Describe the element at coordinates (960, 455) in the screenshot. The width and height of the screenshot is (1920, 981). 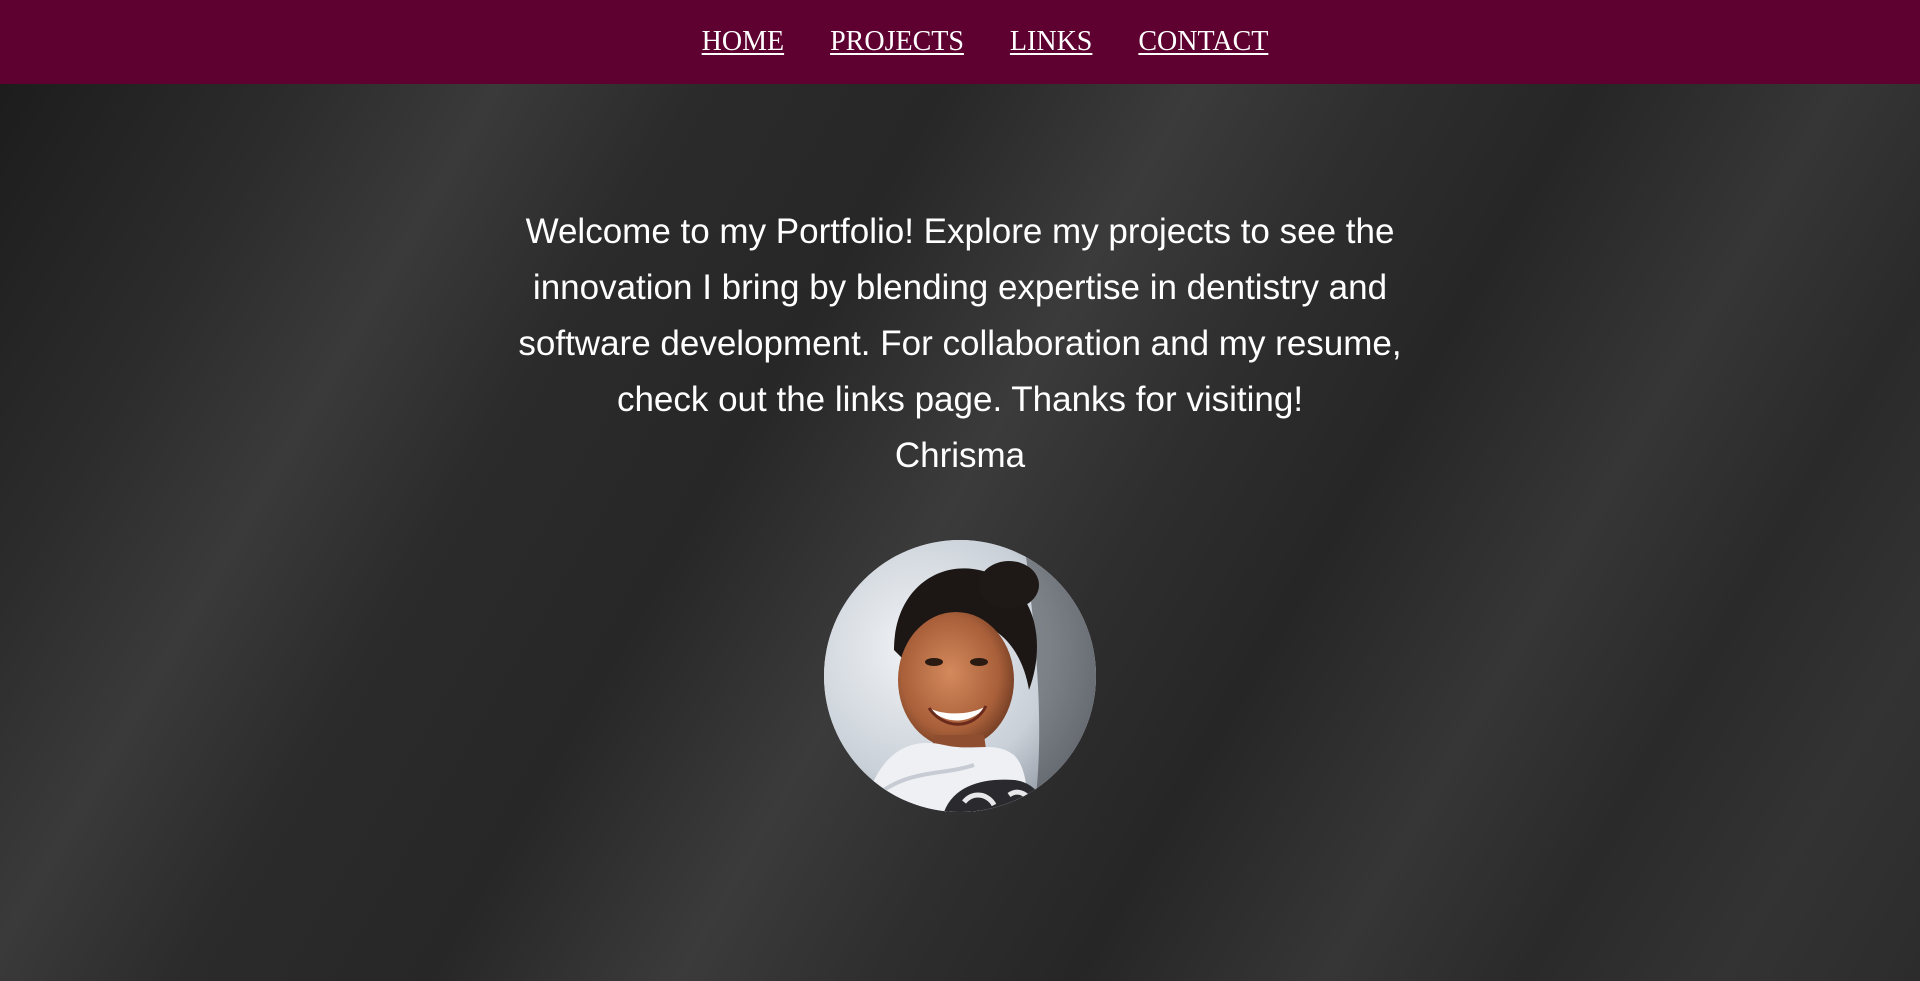
I see `signature: Chrisma` at that location.